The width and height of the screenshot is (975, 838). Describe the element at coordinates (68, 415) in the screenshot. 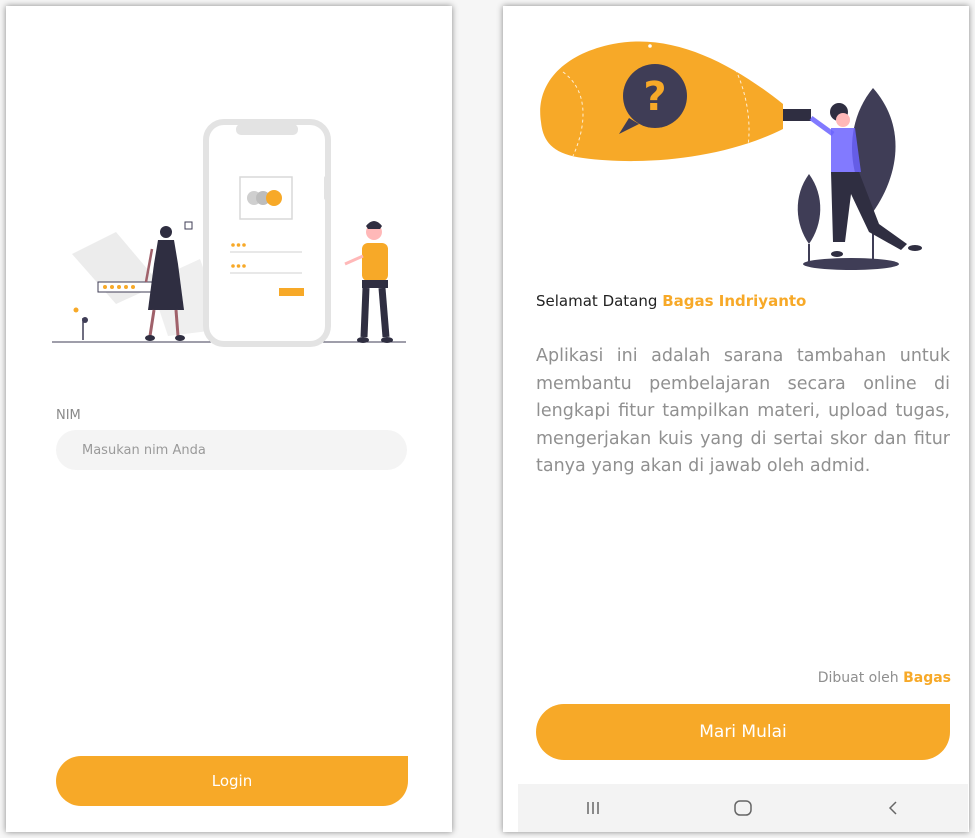

I see `nim-label: NIM` at that location.